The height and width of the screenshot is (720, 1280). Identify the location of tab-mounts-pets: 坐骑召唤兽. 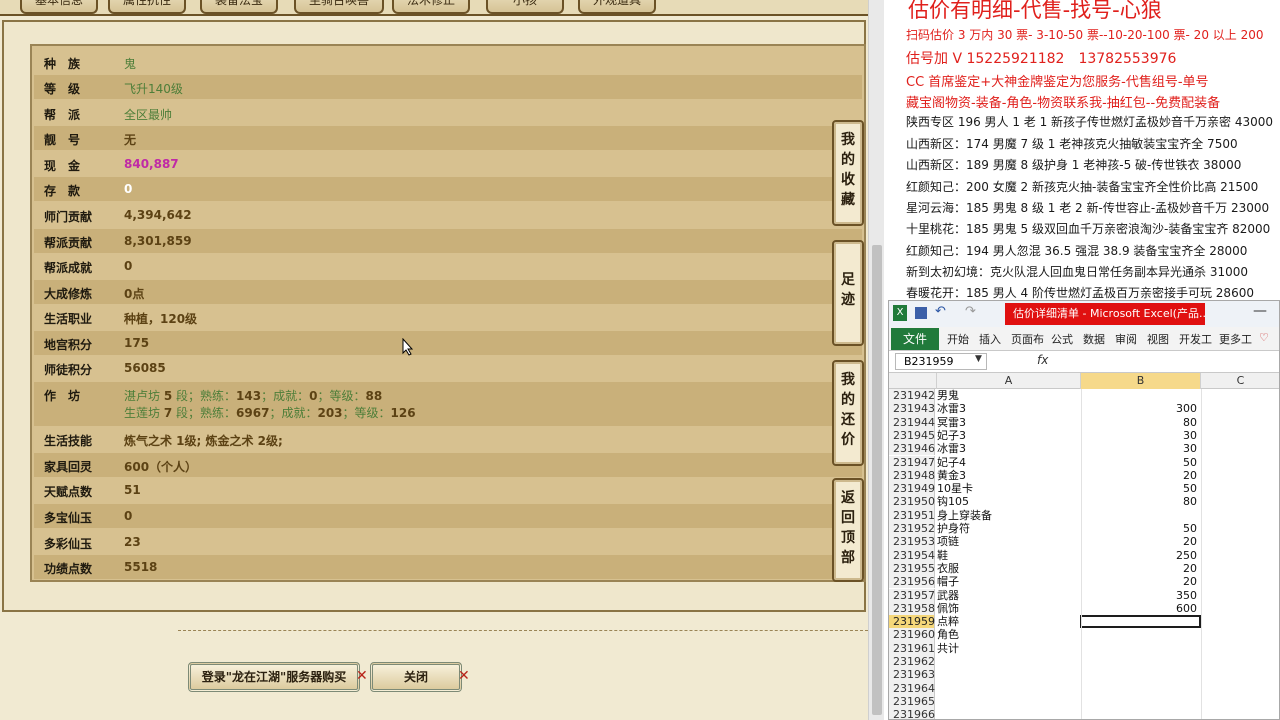
(339, 7).